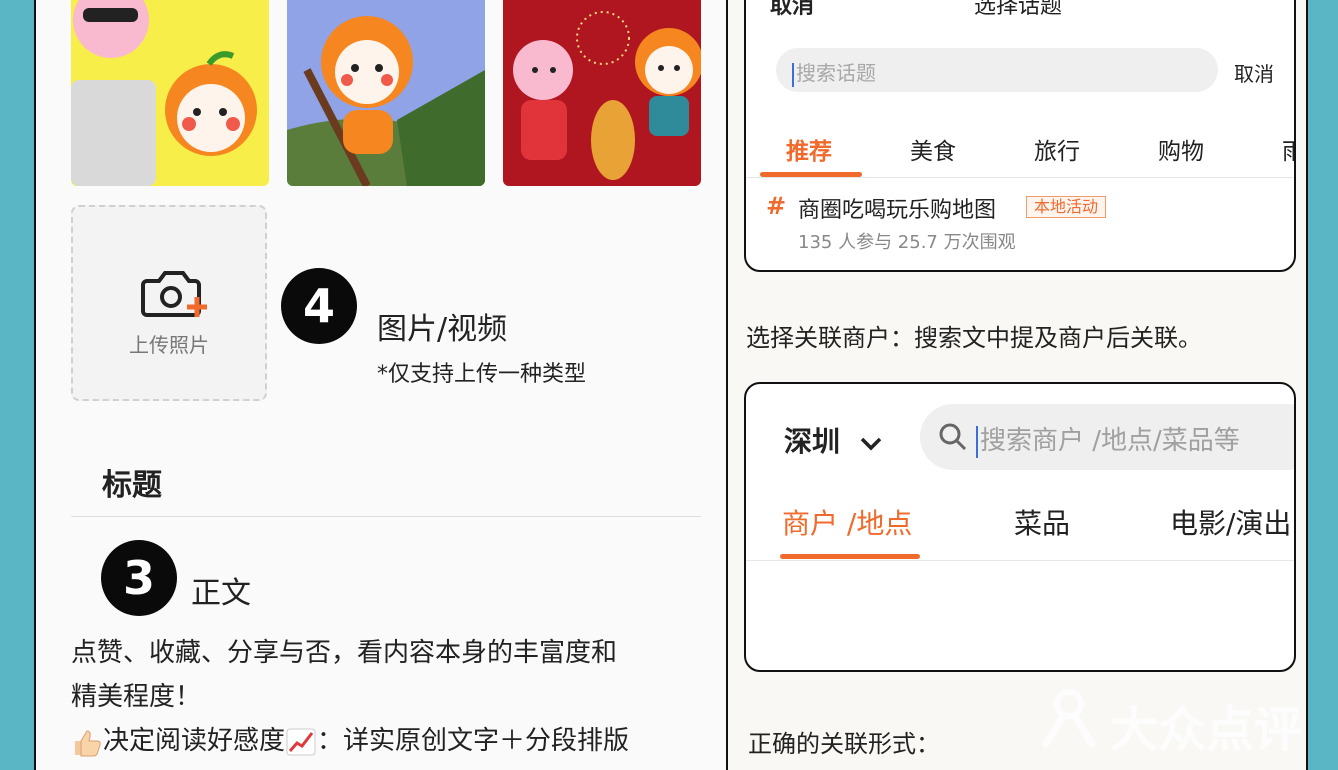 This screenshot has width=1338, height=770. What do you see at coordinates (1288, 149) in the screenshot?
I see `tab-more: 雨` at bounding box center [1288, 149].